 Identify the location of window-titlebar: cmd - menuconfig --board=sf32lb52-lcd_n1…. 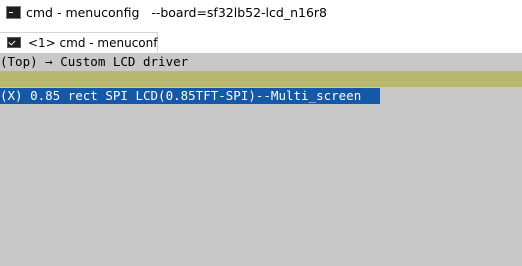
(261, 14).